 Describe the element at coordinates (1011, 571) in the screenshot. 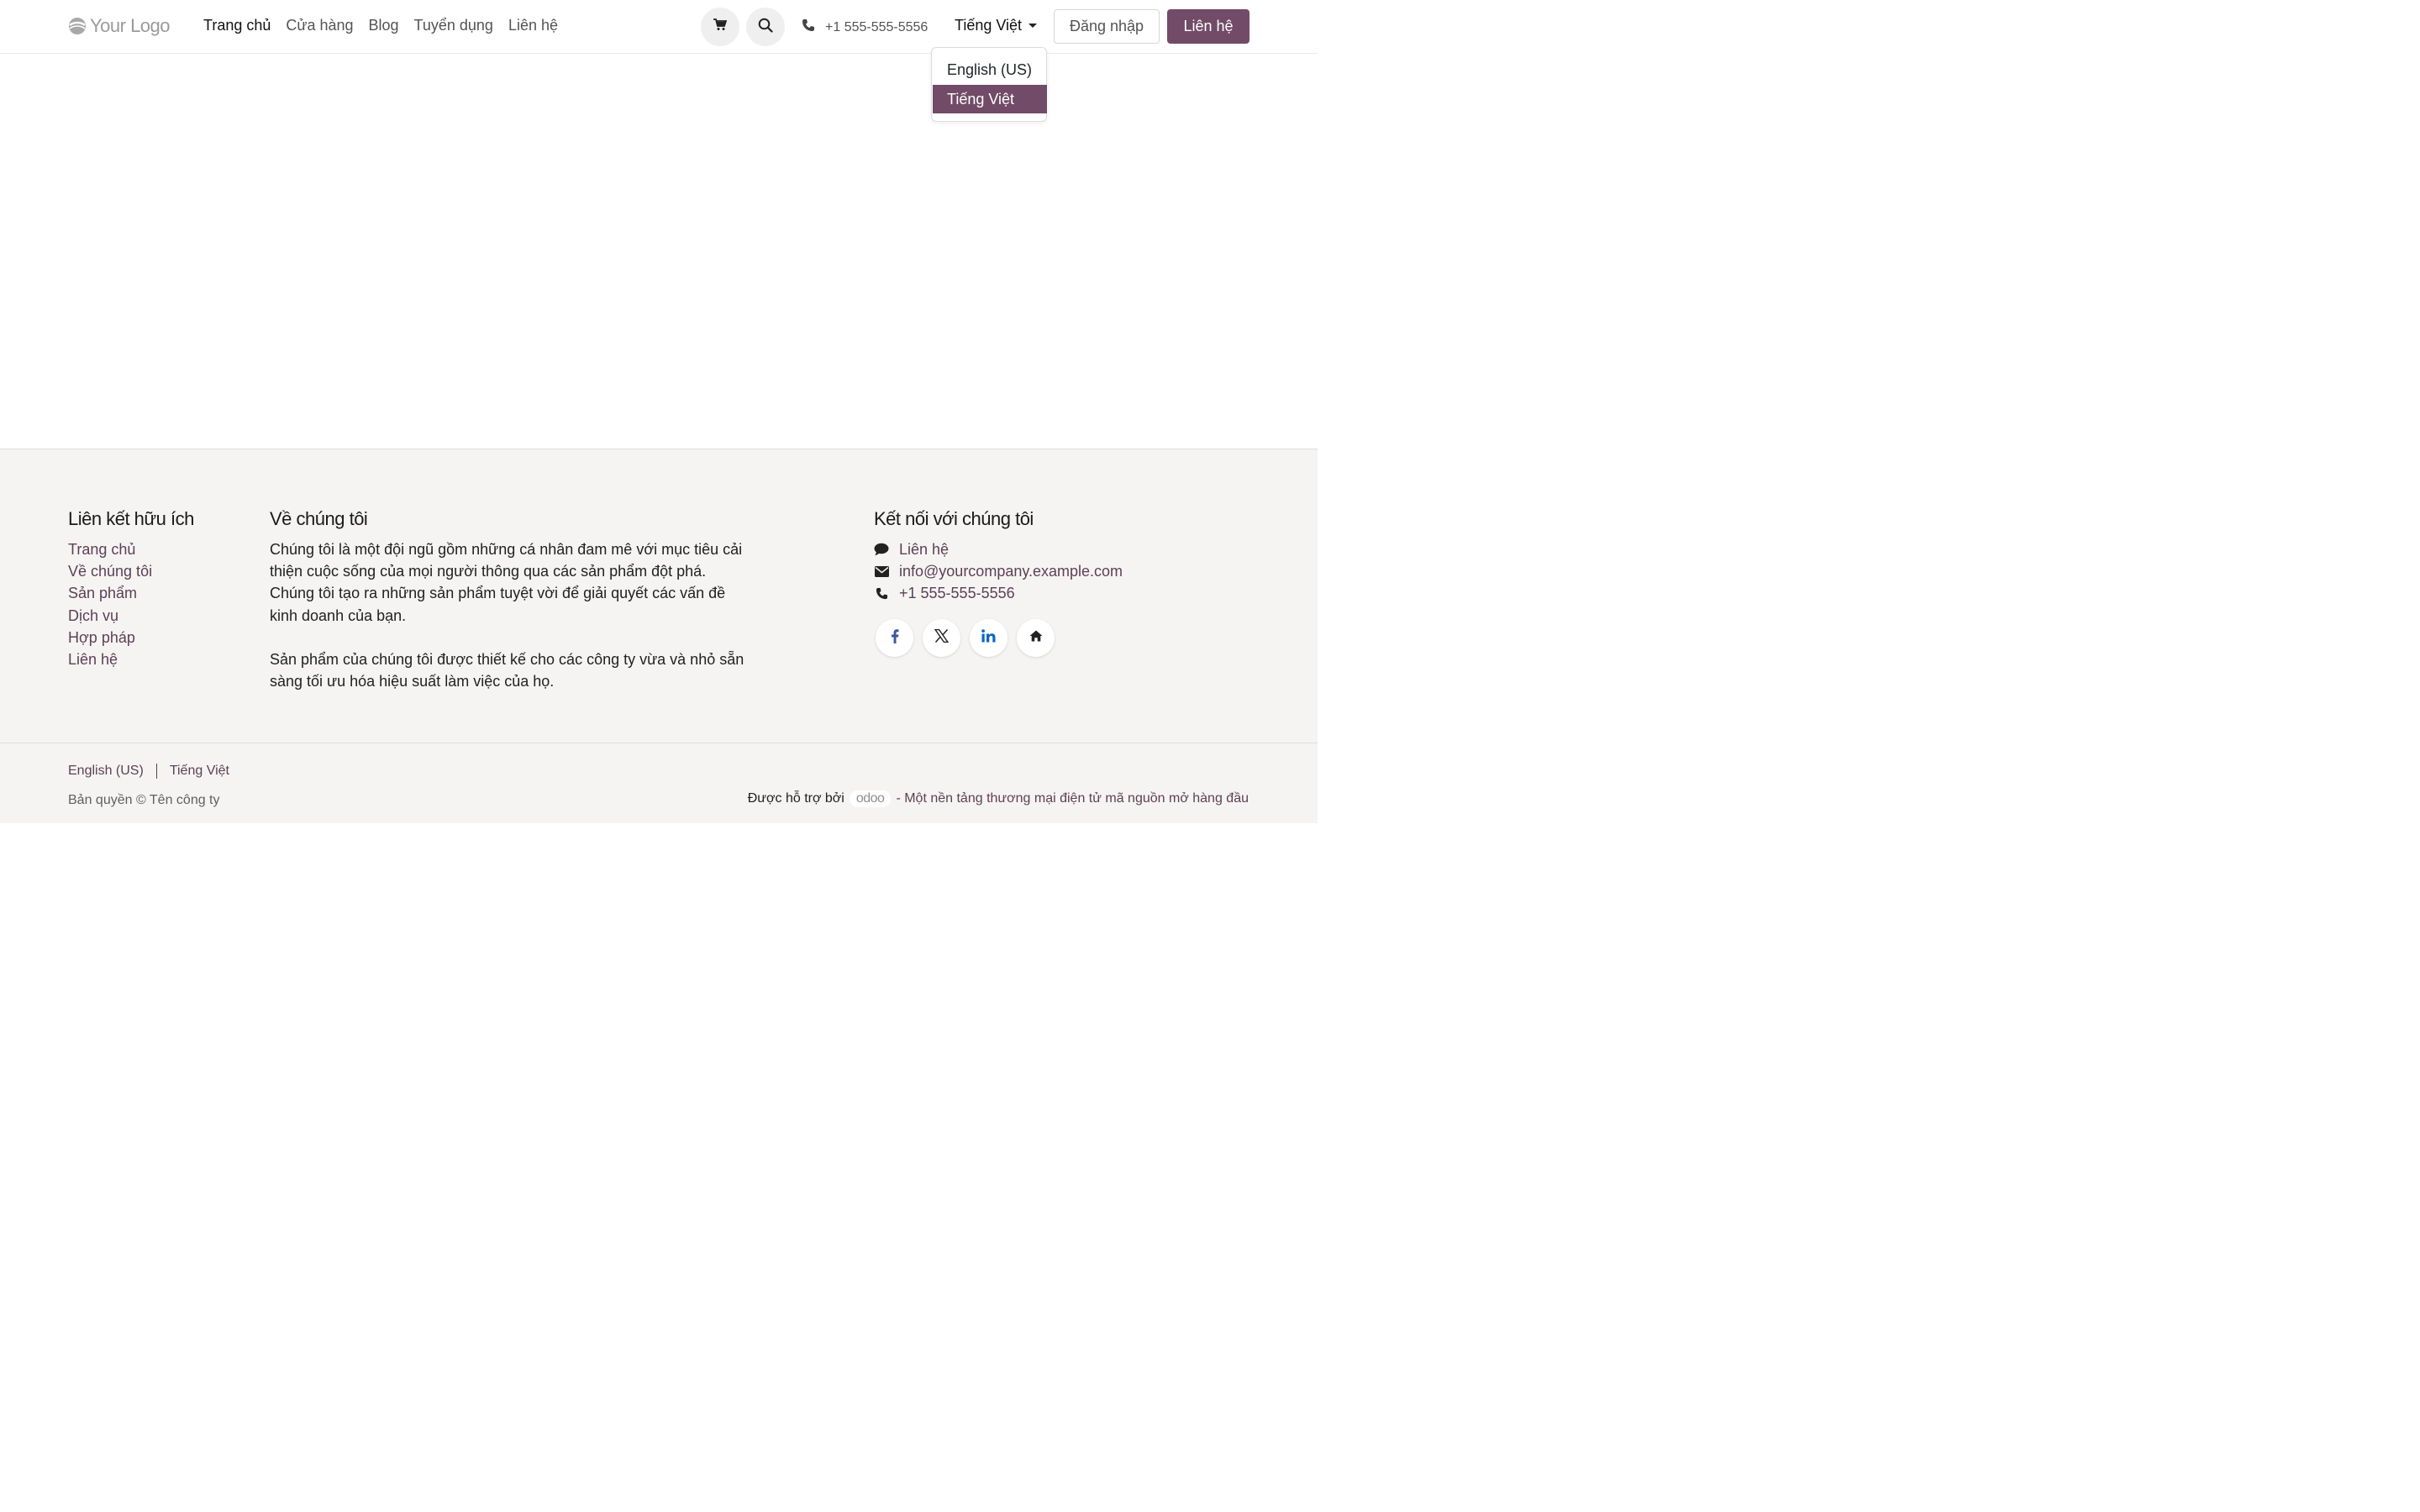

I see `connect-email: info@yourcompany.example.com` at that location.